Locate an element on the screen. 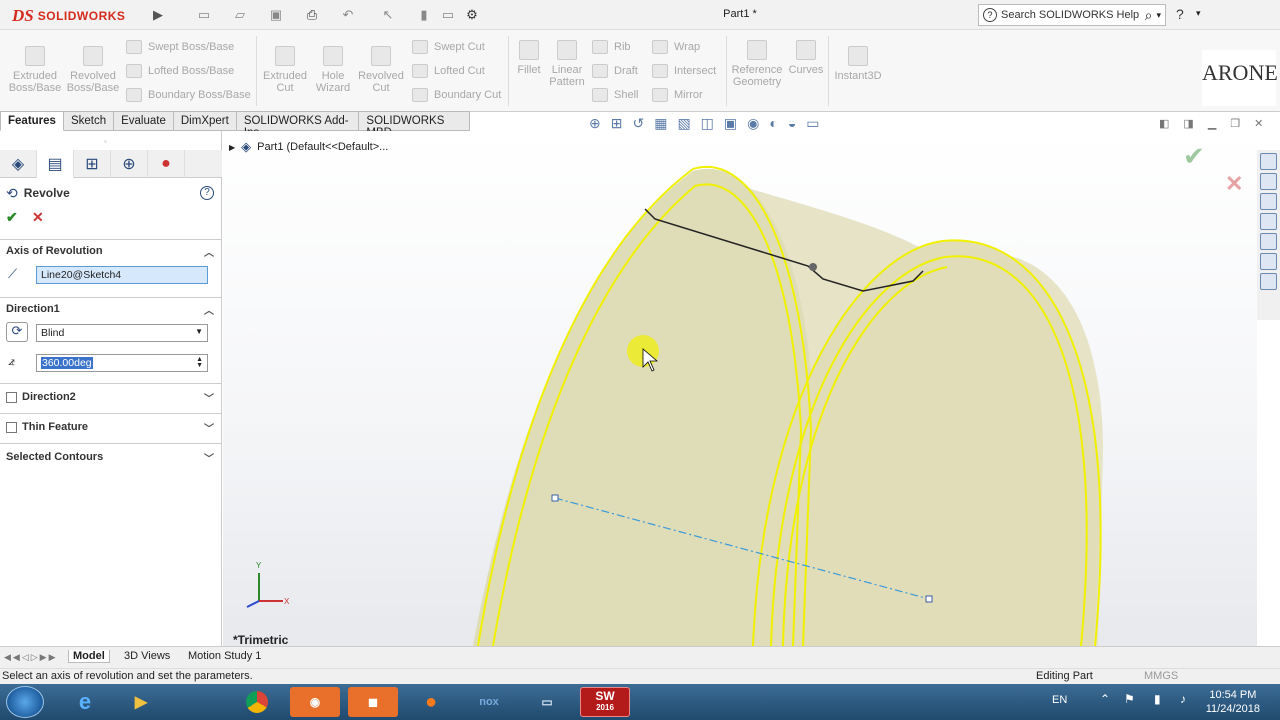 This screenshot has width=1280, height=720. tab-evaluate: Evaluate is located at coordinates (144, 121).